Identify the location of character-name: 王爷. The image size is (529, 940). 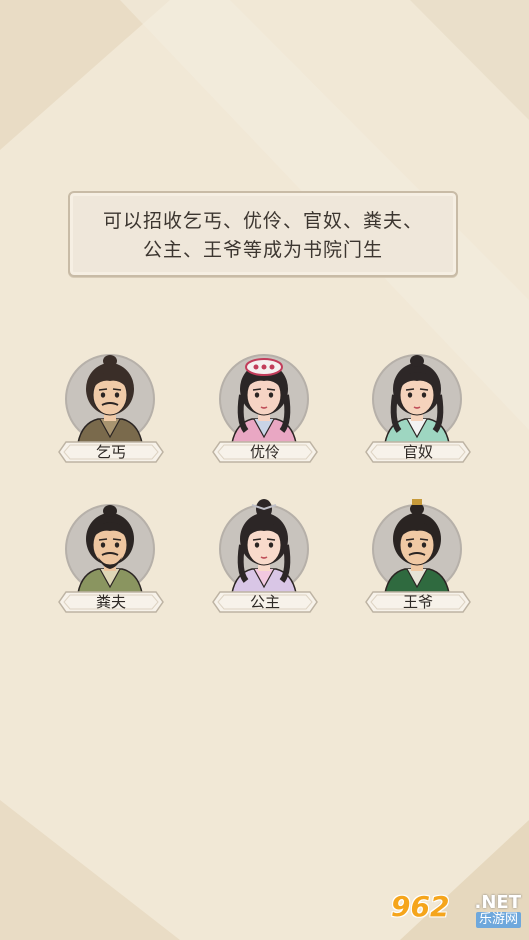
(417, 602).